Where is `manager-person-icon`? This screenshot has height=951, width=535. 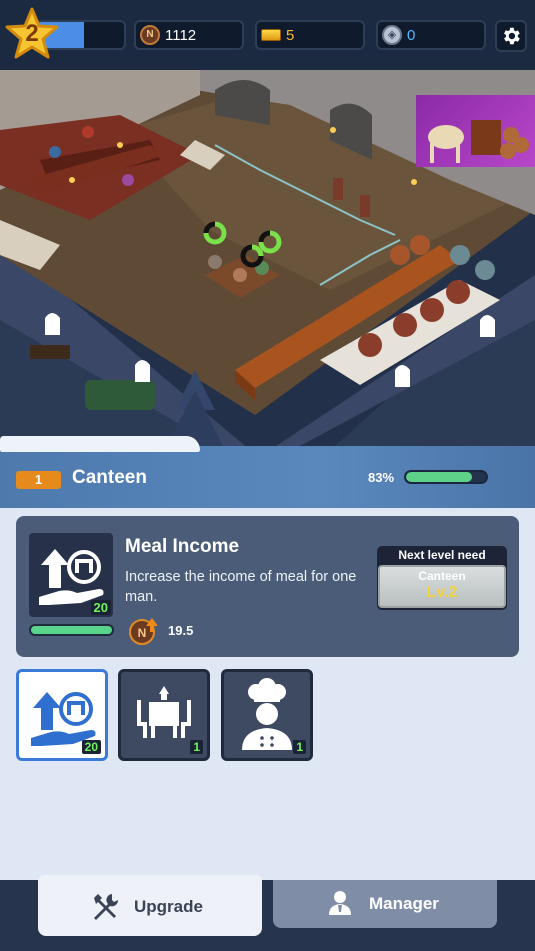 manager-person-icon is located at coordinates (340, 903).